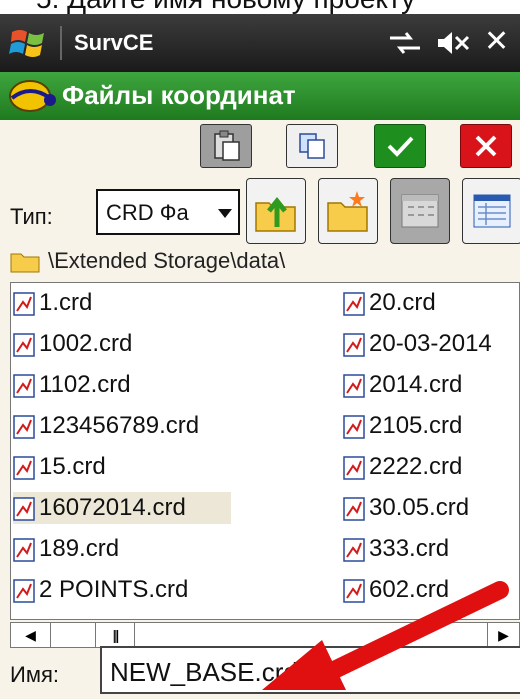 The width and height of the screenshot is (520, 699). I want to click on new-folder-icon, so click(347, 211).